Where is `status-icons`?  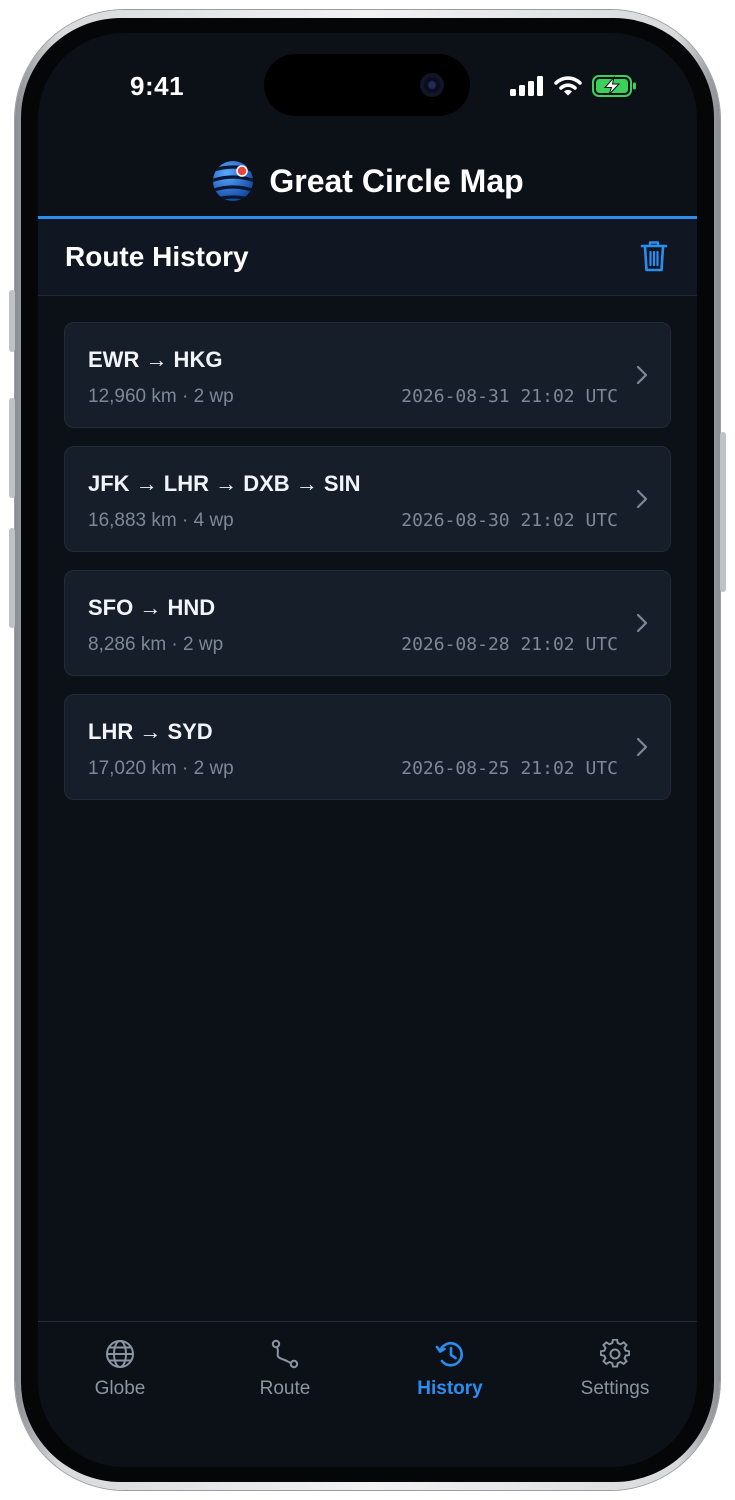
status-icons is located at coordinates (574, 86).